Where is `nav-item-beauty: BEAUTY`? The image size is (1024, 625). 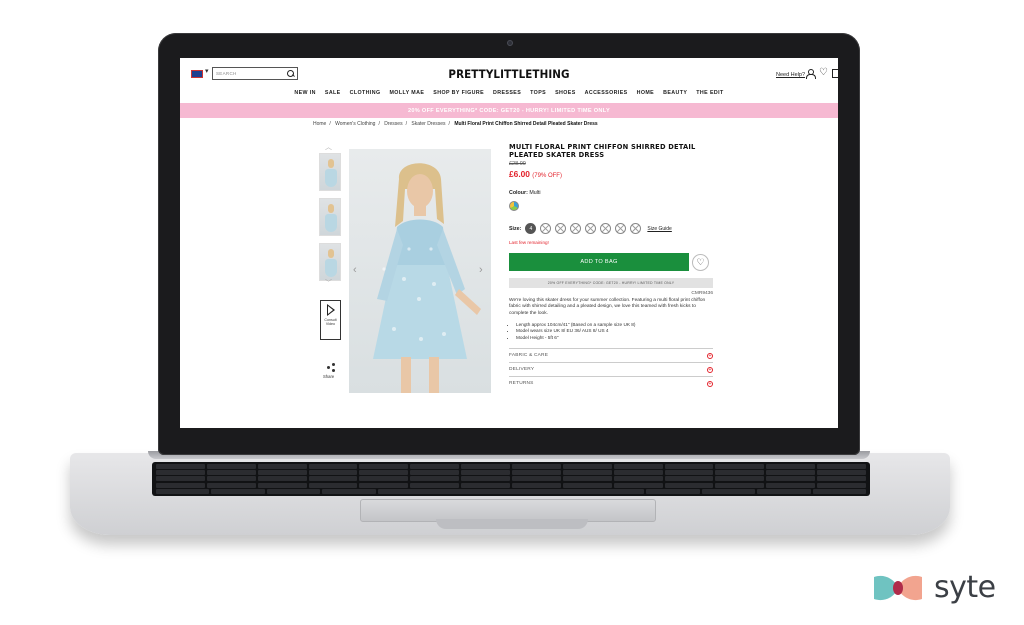
nav-item-beauty: BEAUTY is located at coordinates (675, 93).